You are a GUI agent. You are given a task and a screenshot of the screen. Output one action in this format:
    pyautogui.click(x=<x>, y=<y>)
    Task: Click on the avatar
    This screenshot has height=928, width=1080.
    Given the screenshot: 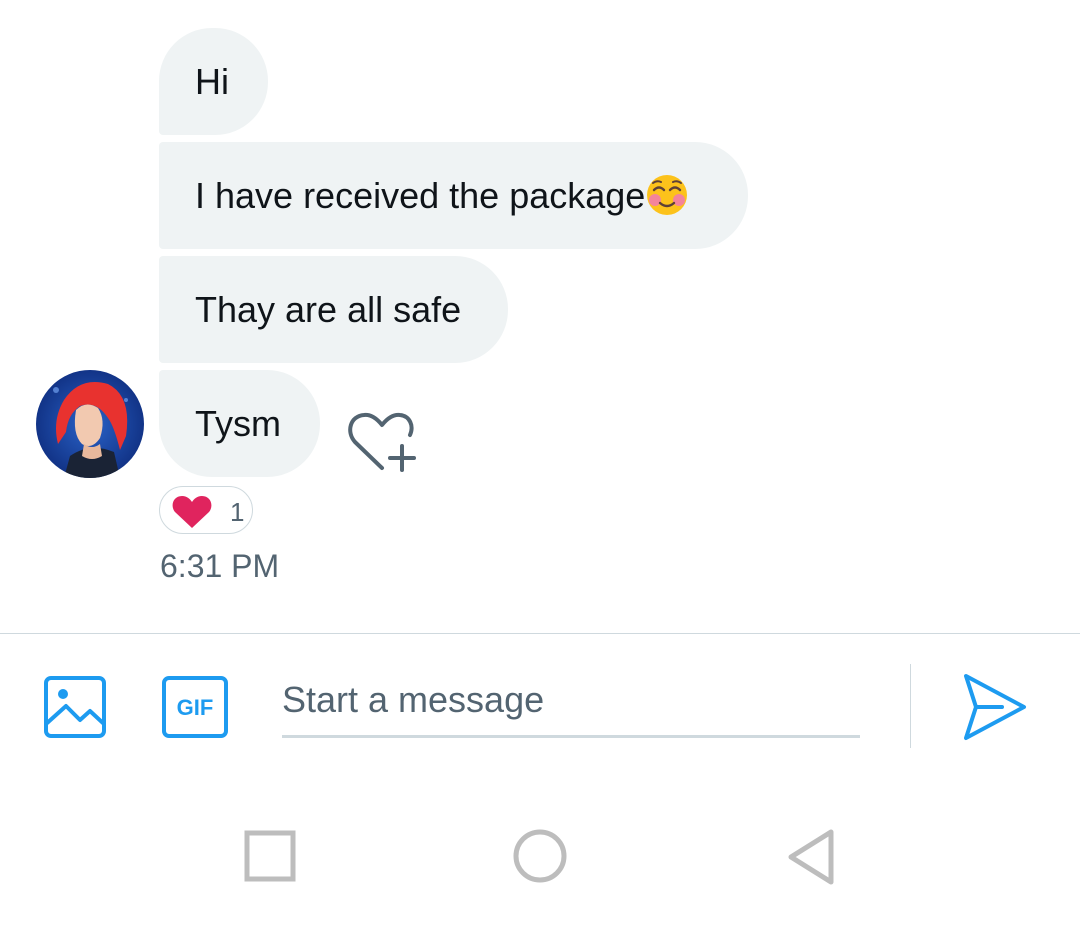 What is the action you would take?
    pyautogui.click(x=90, y=424)
    